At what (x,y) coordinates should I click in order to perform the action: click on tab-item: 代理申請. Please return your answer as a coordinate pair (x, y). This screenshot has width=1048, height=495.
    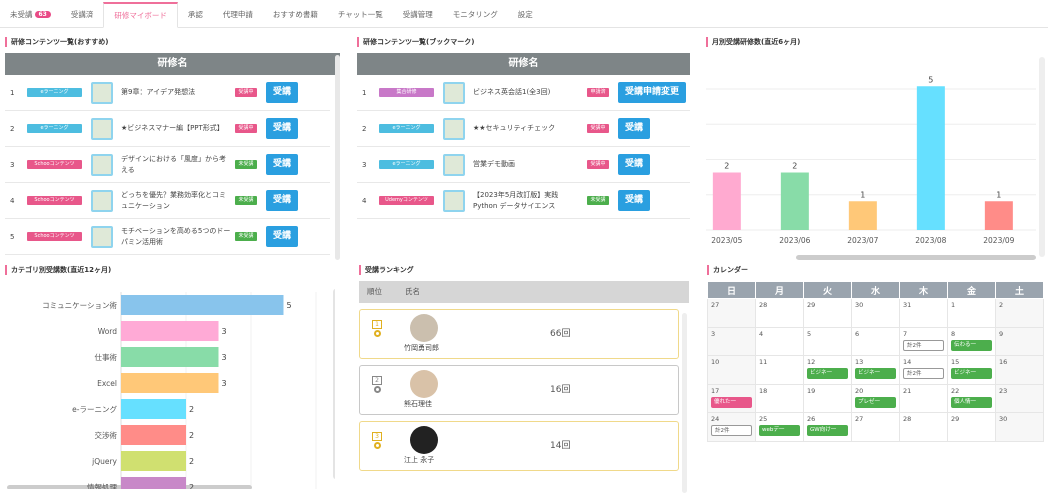
    Looking at the image, I should click on (238, 14).